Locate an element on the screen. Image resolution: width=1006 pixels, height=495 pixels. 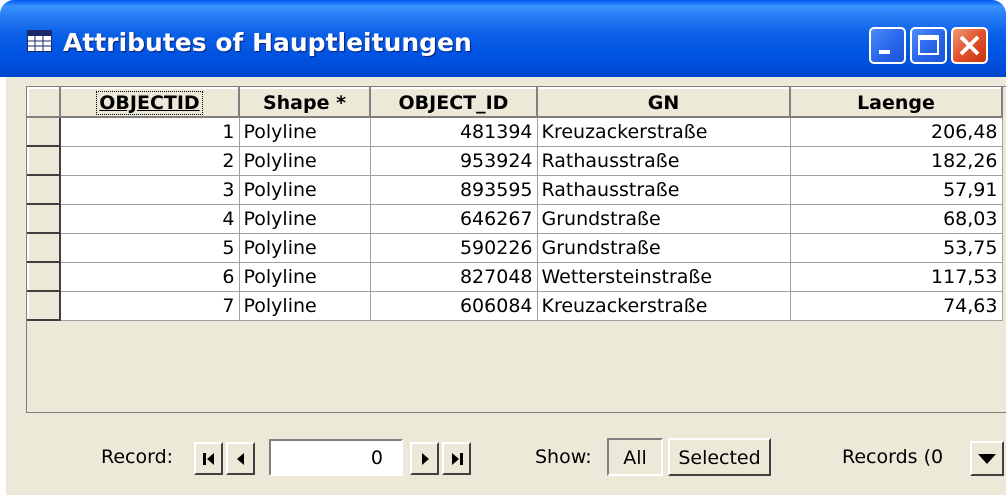
object-id-cell: 953924 is located at coordinates (454, 161).